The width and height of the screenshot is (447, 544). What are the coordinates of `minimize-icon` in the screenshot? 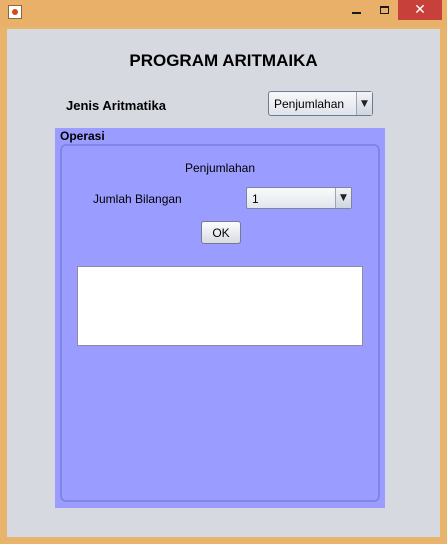 It's located at (356, 13).